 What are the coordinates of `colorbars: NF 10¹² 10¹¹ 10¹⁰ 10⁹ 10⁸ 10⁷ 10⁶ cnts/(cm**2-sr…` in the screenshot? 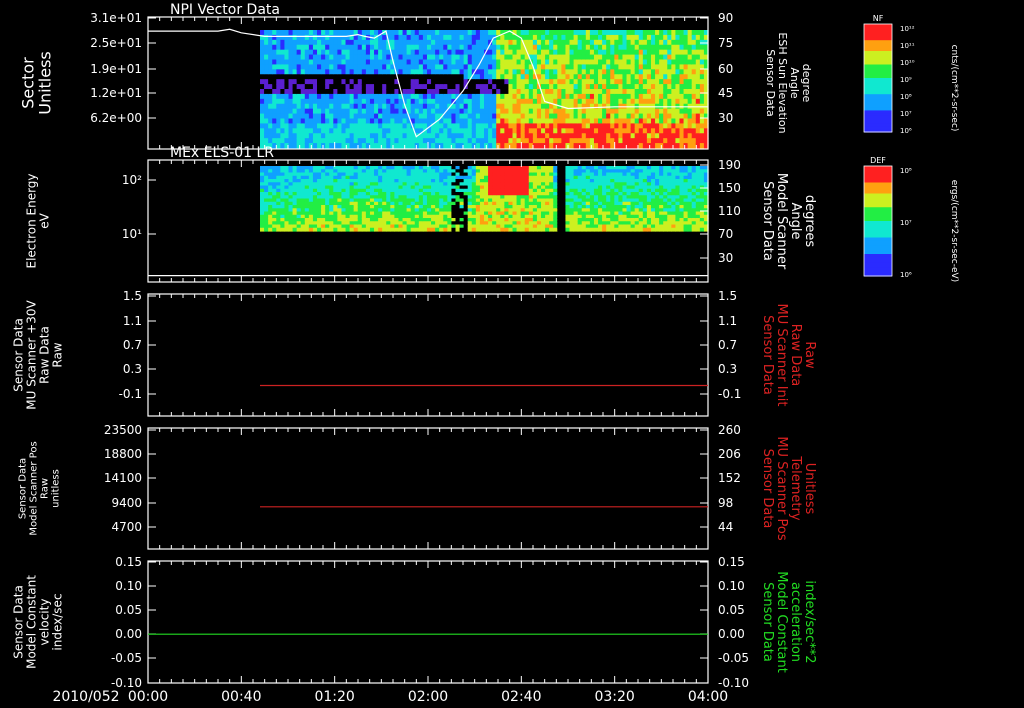 It's located at (911, 148).